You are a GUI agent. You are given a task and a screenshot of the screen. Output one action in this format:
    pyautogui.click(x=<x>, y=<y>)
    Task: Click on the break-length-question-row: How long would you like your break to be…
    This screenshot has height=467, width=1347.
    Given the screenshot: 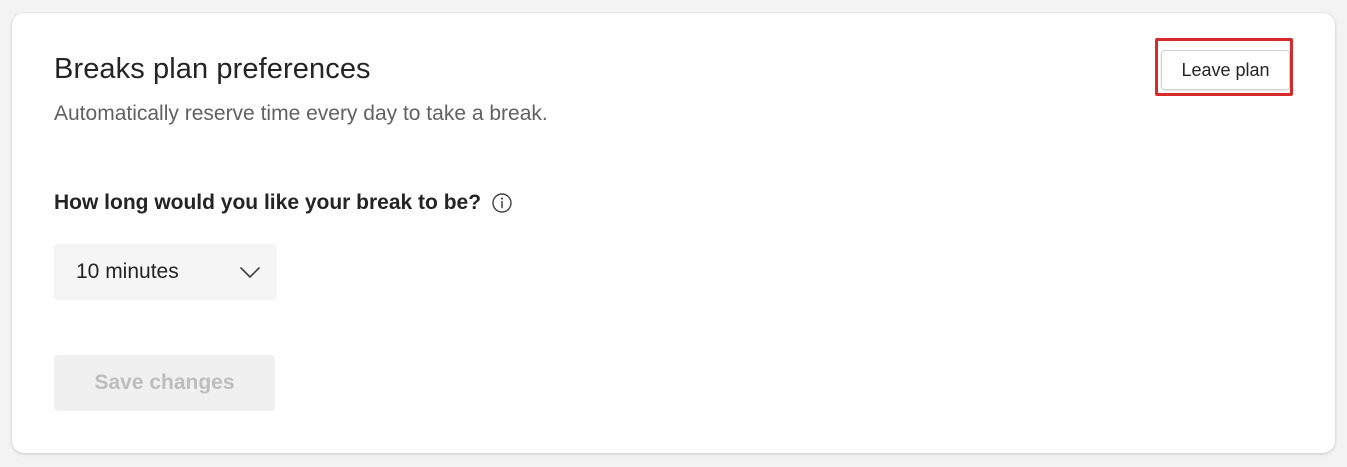 What is the action you would take?
    pyautogui.click(x=283, y=203)
    